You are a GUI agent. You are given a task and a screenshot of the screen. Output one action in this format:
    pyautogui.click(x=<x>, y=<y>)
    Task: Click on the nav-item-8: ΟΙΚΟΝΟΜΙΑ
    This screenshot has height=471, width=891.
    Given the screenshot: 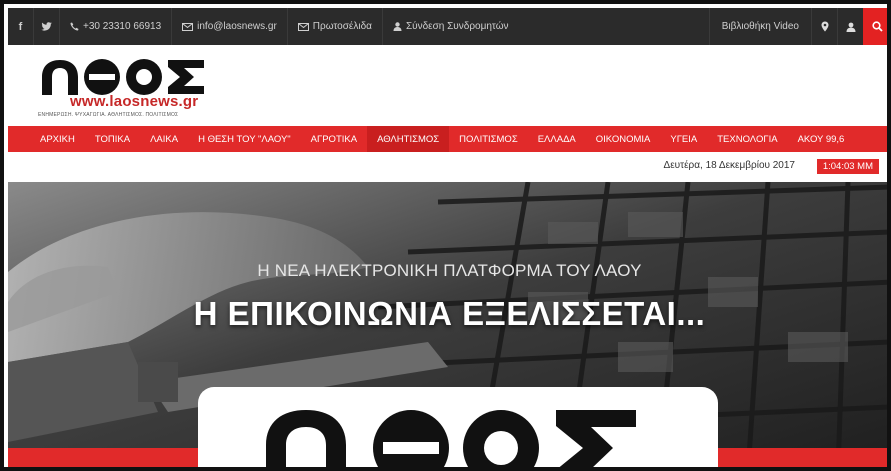 What is the action you would take?
    pyautogui.click(x=623, y=139)
    